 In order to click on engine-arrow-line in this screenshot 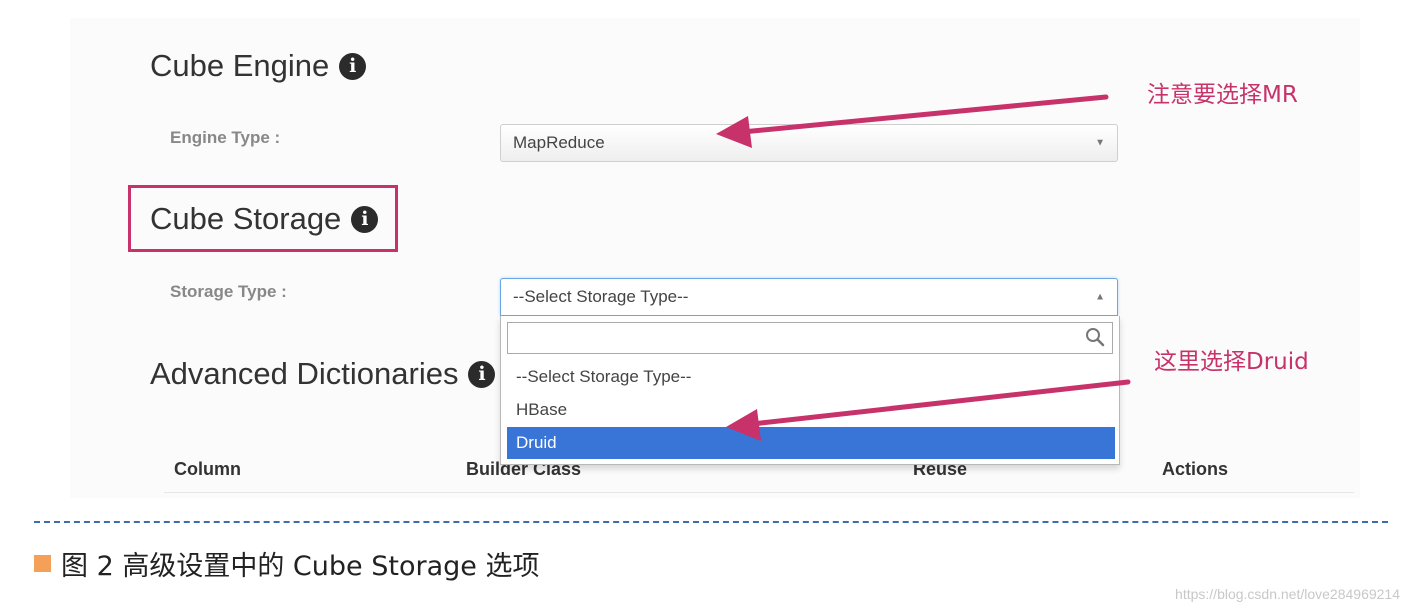, I will do `click(924, 114)`.